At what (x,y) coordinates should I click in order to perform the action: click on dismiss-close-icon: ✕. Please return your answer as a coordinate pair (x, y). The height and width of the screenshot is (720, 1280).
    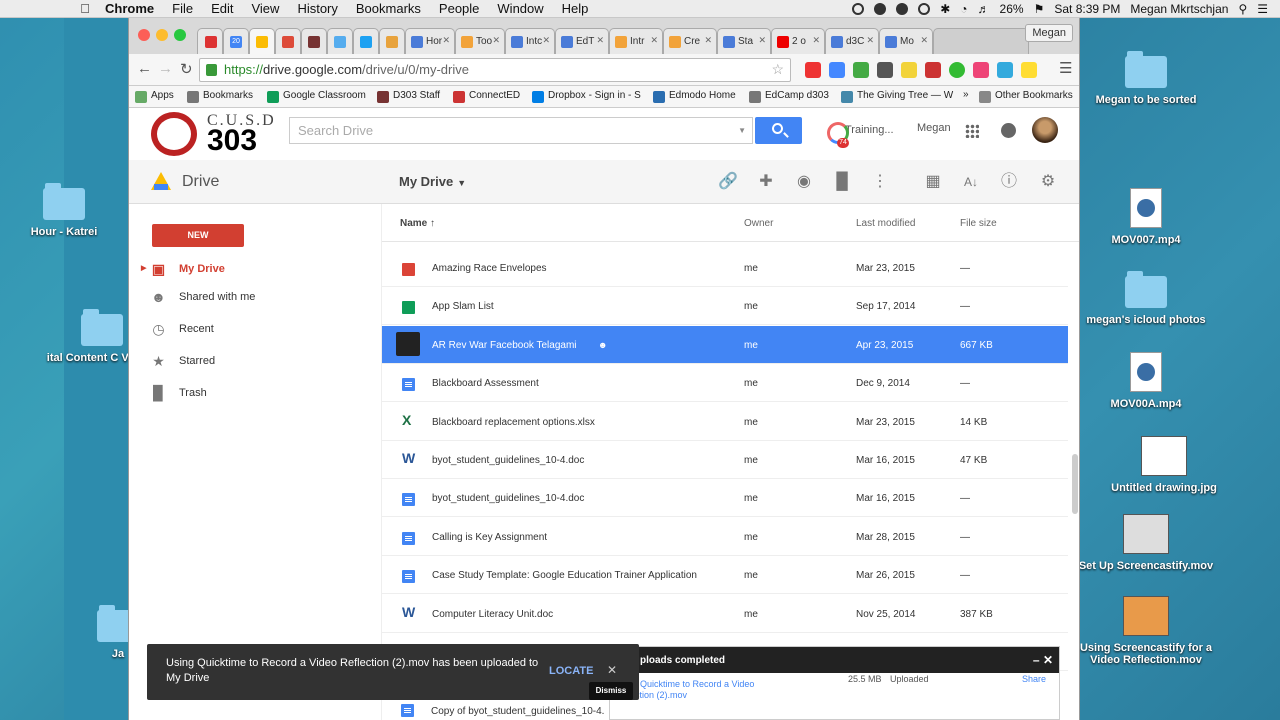
    Looking at the image, I should click on (612, 670).